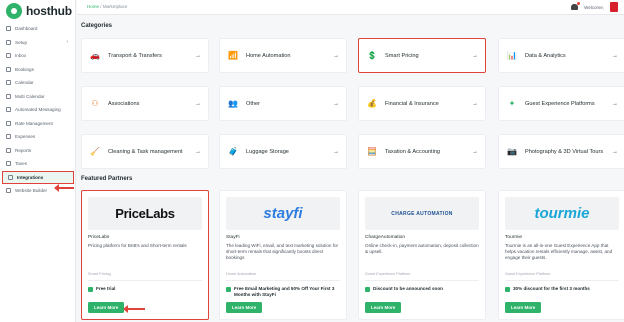  Describe the element at coordinates (614, 7) in the screenshot. I see `avatar` at that location.